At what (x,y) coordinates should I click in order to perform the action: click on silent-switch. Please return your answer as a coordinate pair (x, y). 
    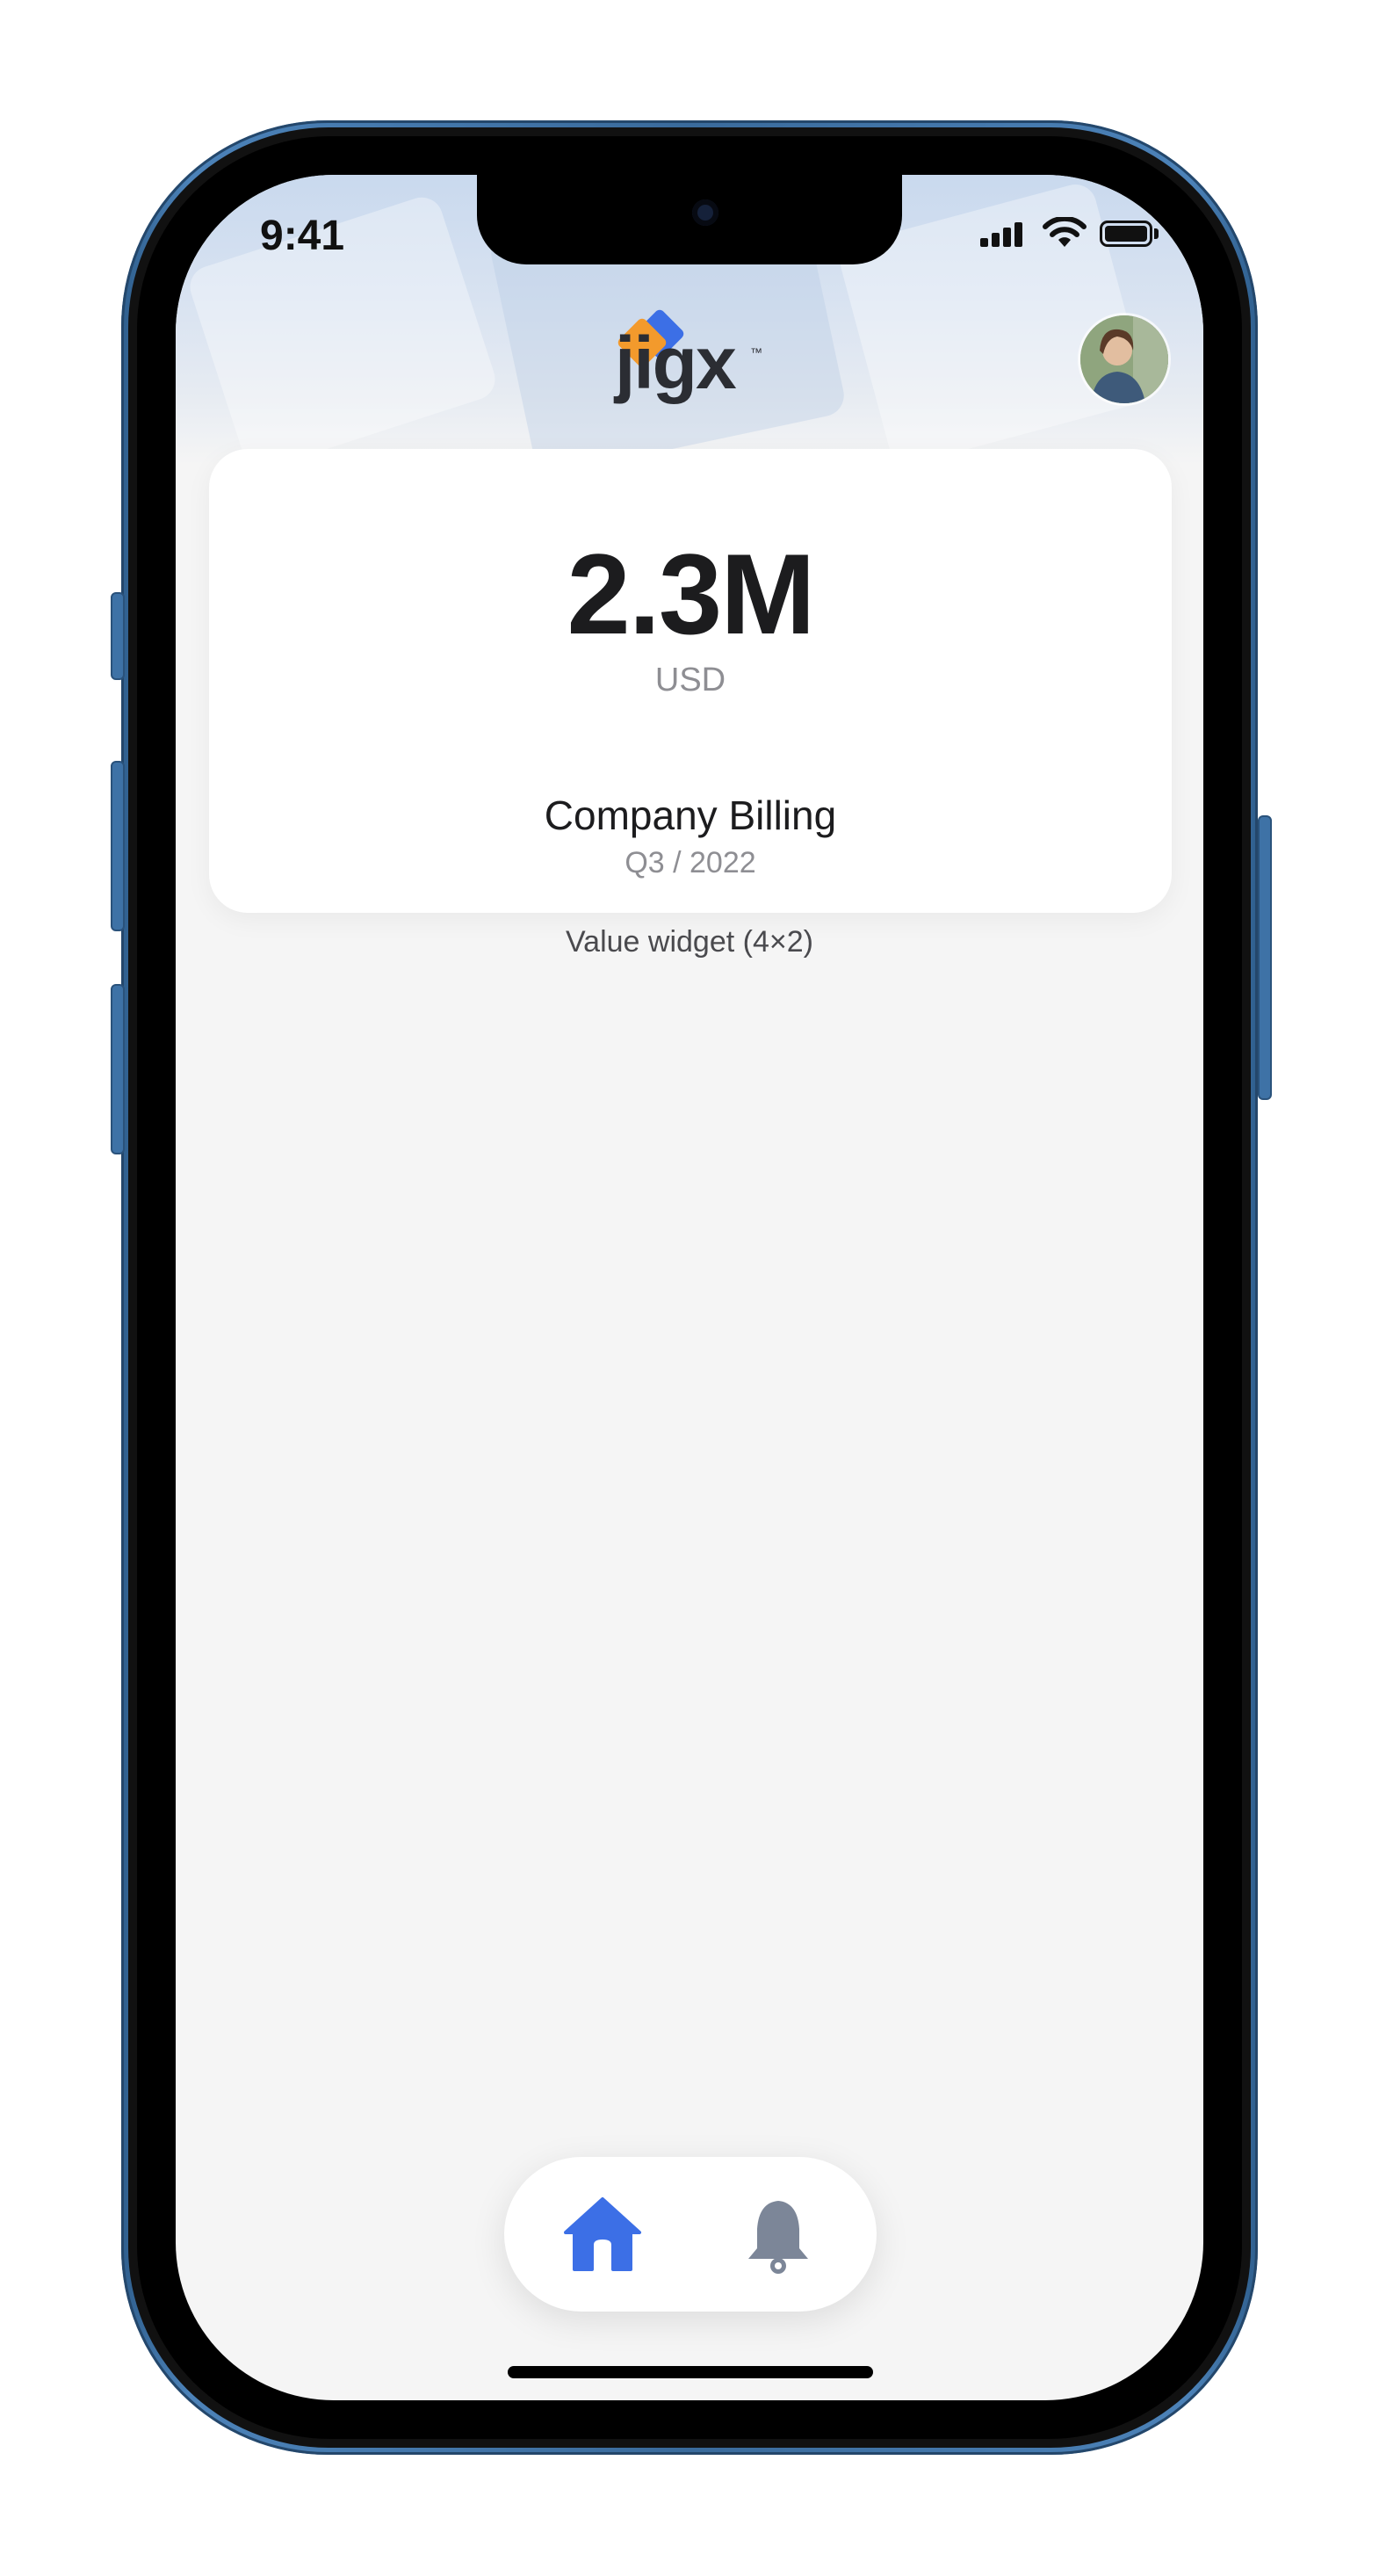
    Looking at the image, I should click on (118, 636).